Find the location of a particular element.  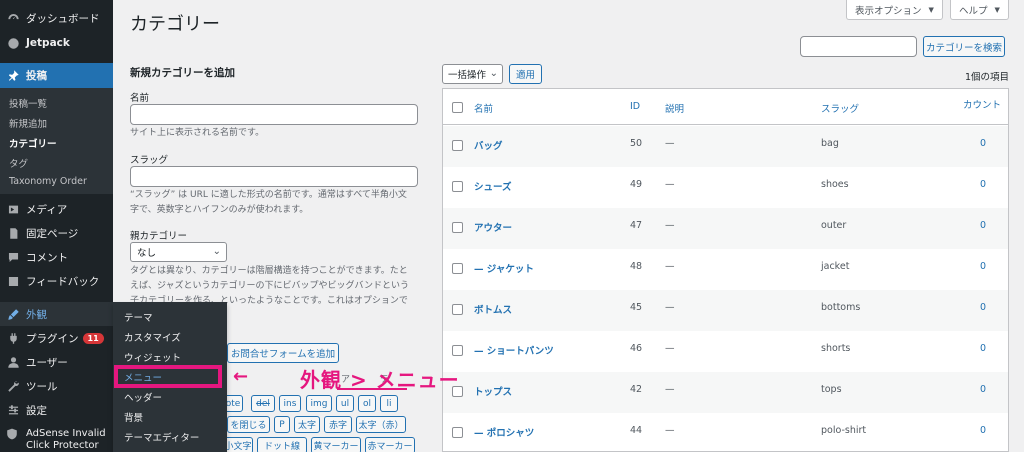

submenu-taxonomy-order: Taxonomy Order is located at coordinates (48, 181).